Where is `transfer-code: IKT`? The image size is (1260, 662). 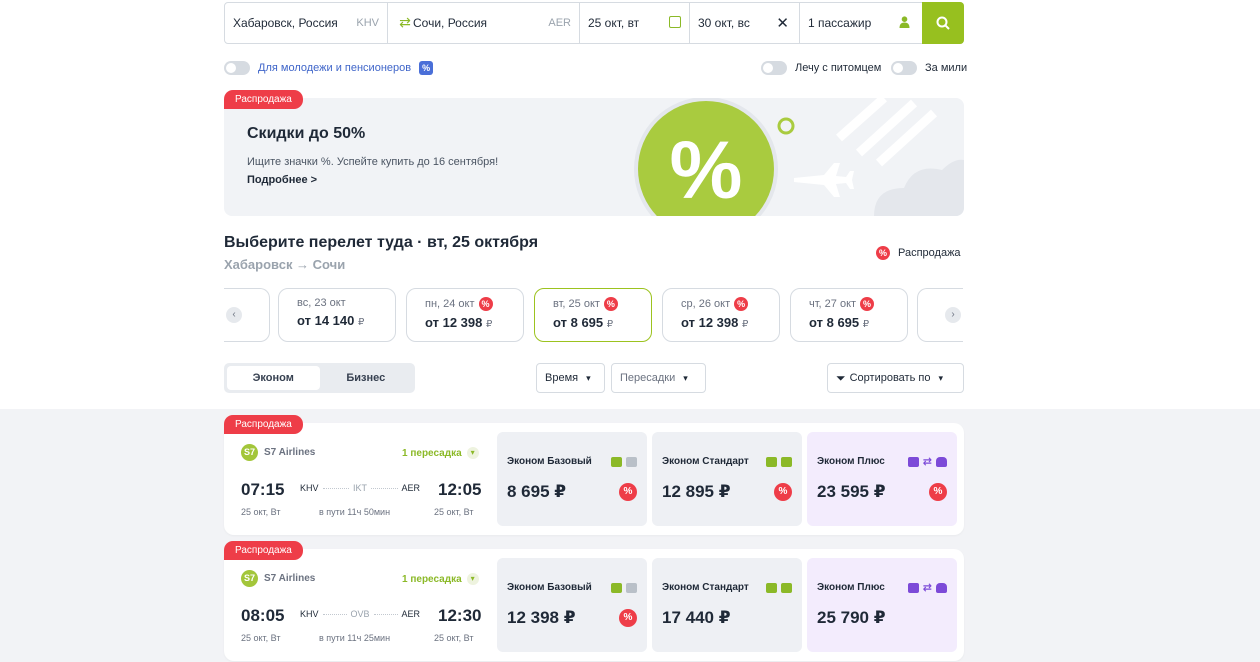 transfer-code: IKT is located at coordinates (360, 488).